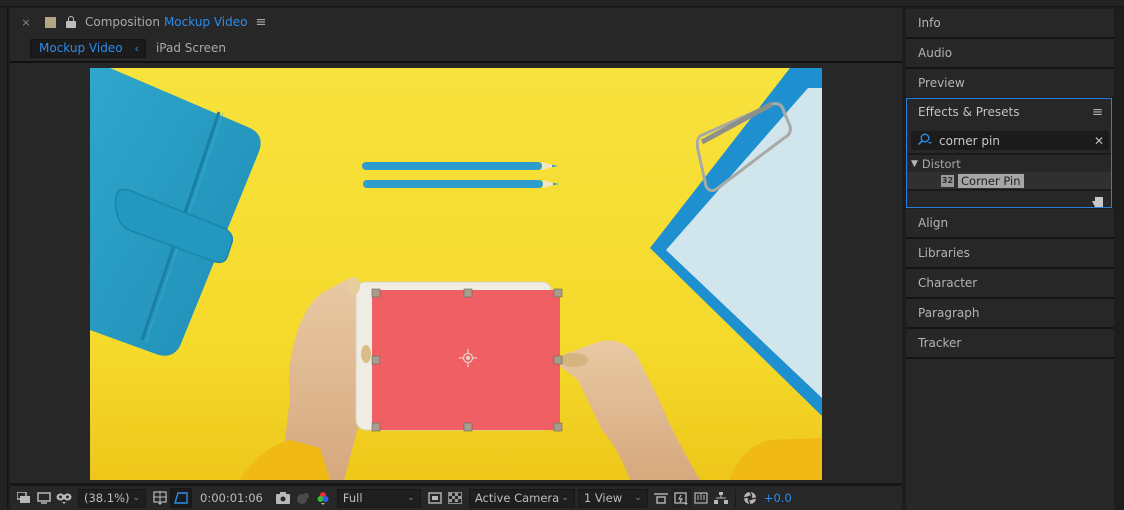 The height and width of the screenshot is (510, 1124). What do you see at coordinates (941, 164) in the screenshot?
I see `category-label: Distort` at bounding box center [941, 164].